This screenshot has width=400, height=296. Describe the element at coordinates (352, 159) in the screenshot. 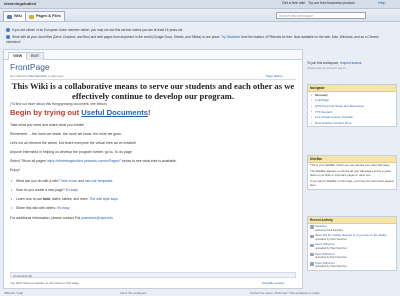

I see `sidebar-title: SideBar` at that location.